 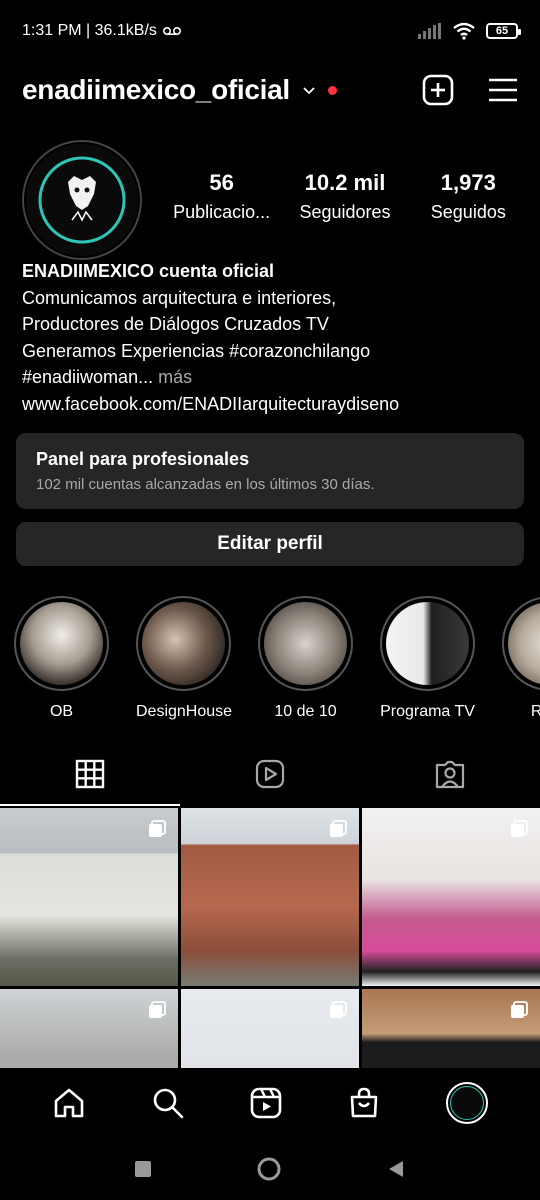 I want to click on tab-reels, so click(x=270, y=774).